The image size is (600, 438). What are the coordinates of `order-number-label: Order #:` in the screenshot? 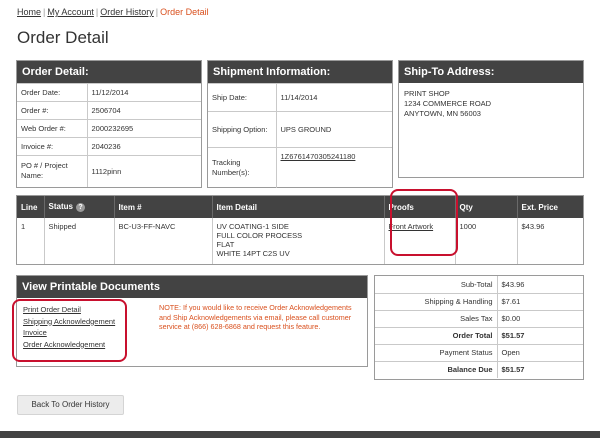 It's located at (52, 110).